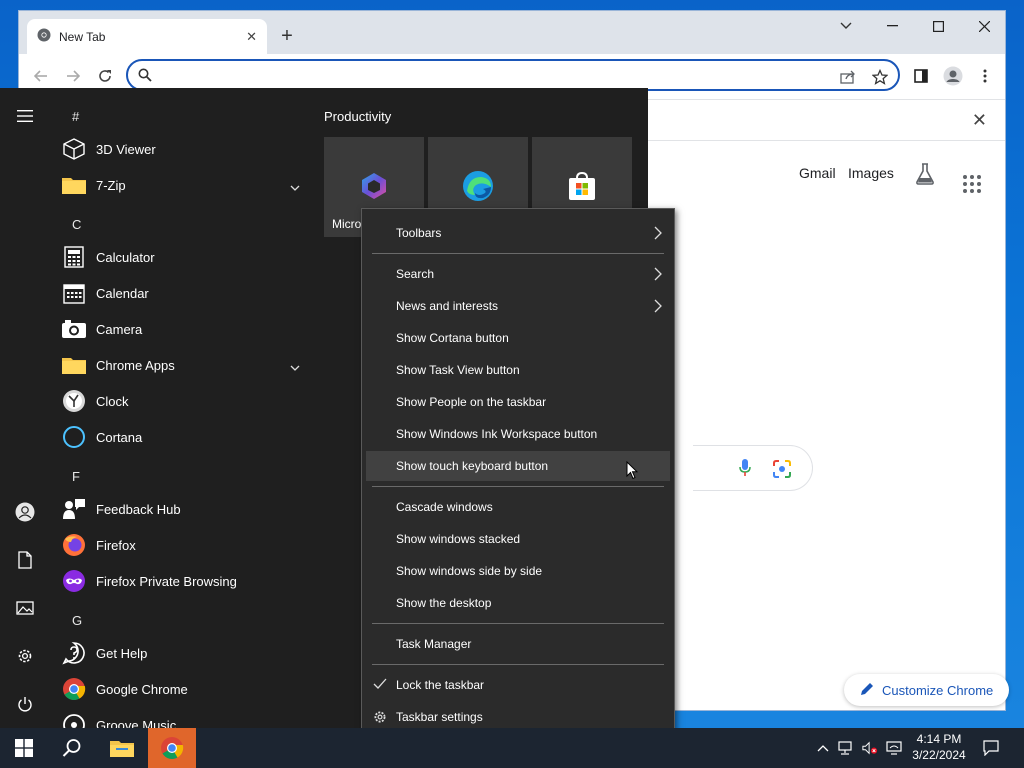 Image resolution: width=1024 pixels, height=768 pixels. What do you see at coordinates (187, 689) in the screenshot?
I see `app-google-chrome: Google Chrome` at bounding box center [187, 689].